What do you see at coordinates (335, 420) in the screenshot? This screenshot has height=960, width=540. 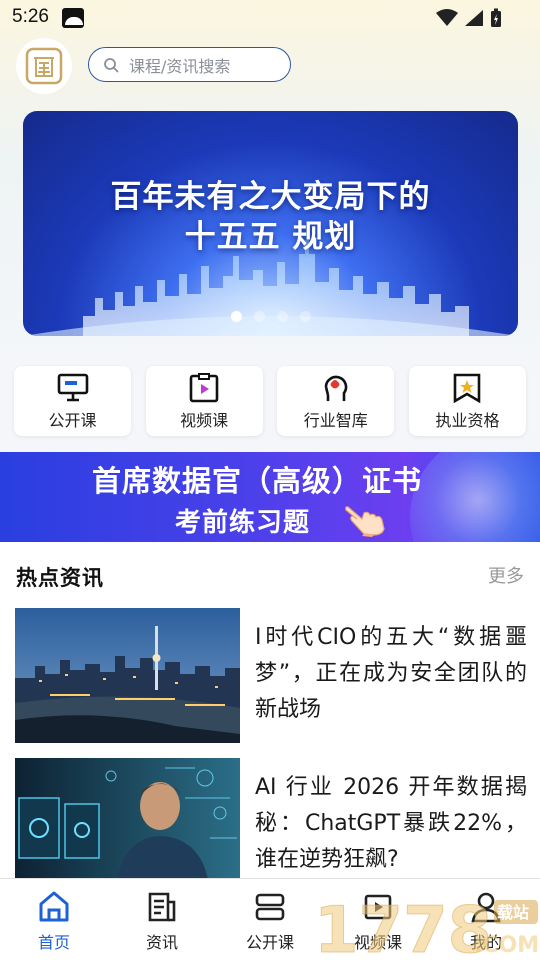 I see `quick-item-label: 行业智库` at bounding box center [335, 420].